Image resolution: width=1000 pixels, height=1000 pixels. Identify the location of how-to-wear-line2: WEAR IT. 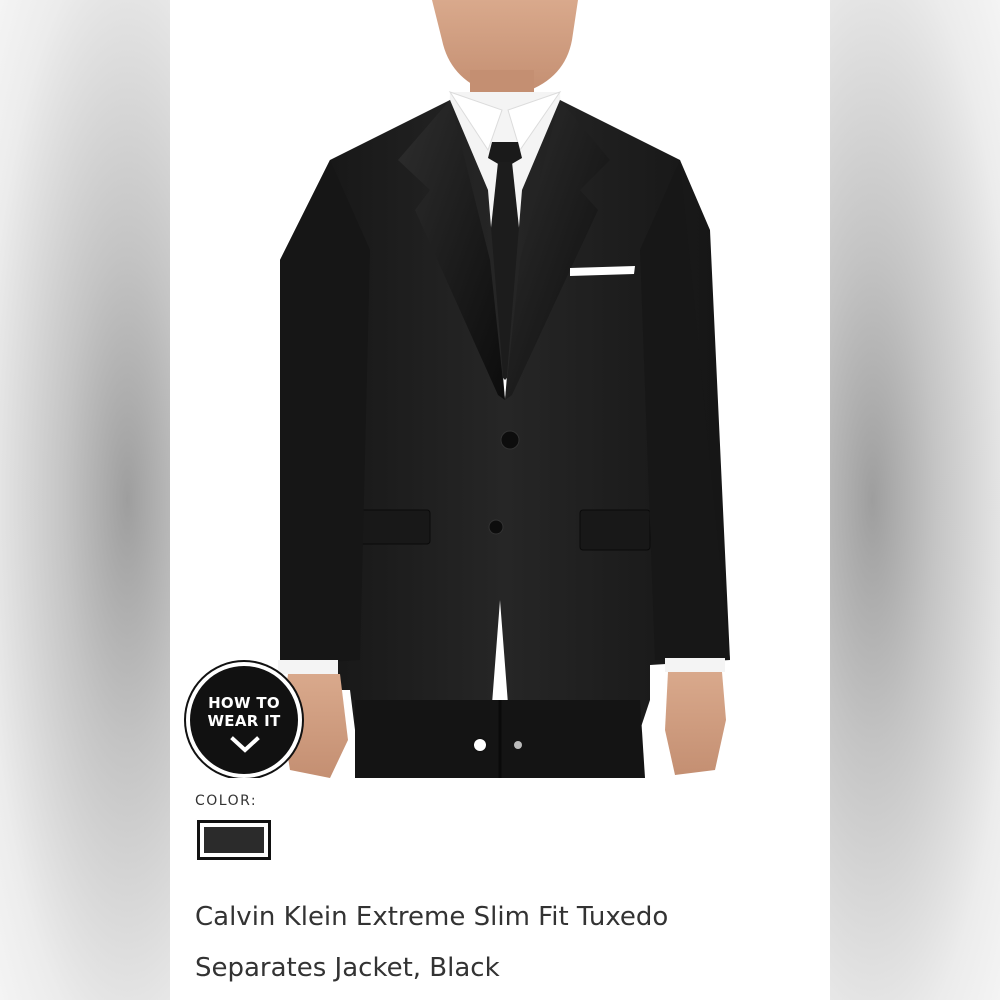
(244, 721).